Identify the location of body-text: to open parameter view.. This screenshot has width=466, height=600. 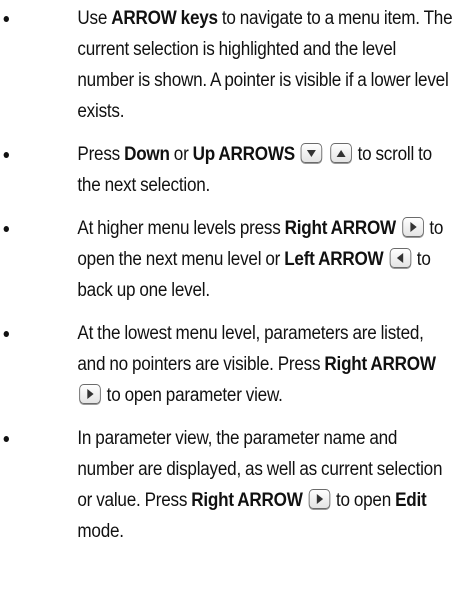
(192, 395).